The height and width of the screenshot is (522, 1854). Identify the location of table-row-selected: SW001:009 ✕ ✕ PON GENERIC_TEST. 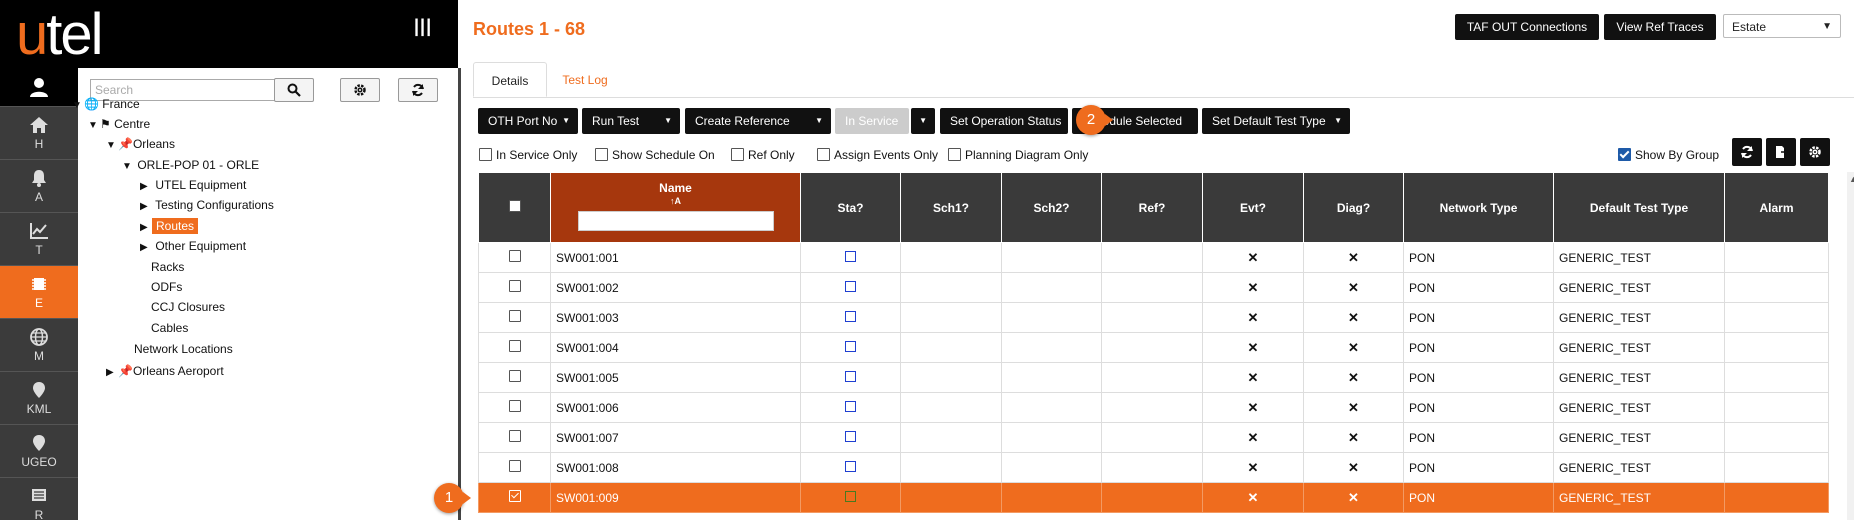
(1153, 497).